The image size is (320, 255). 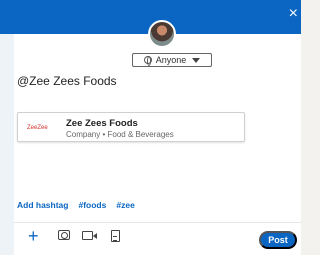 What do you see at coordinates (115, 236) in the screenshot?
I see `document-icon` at bounding box center [115, 236].